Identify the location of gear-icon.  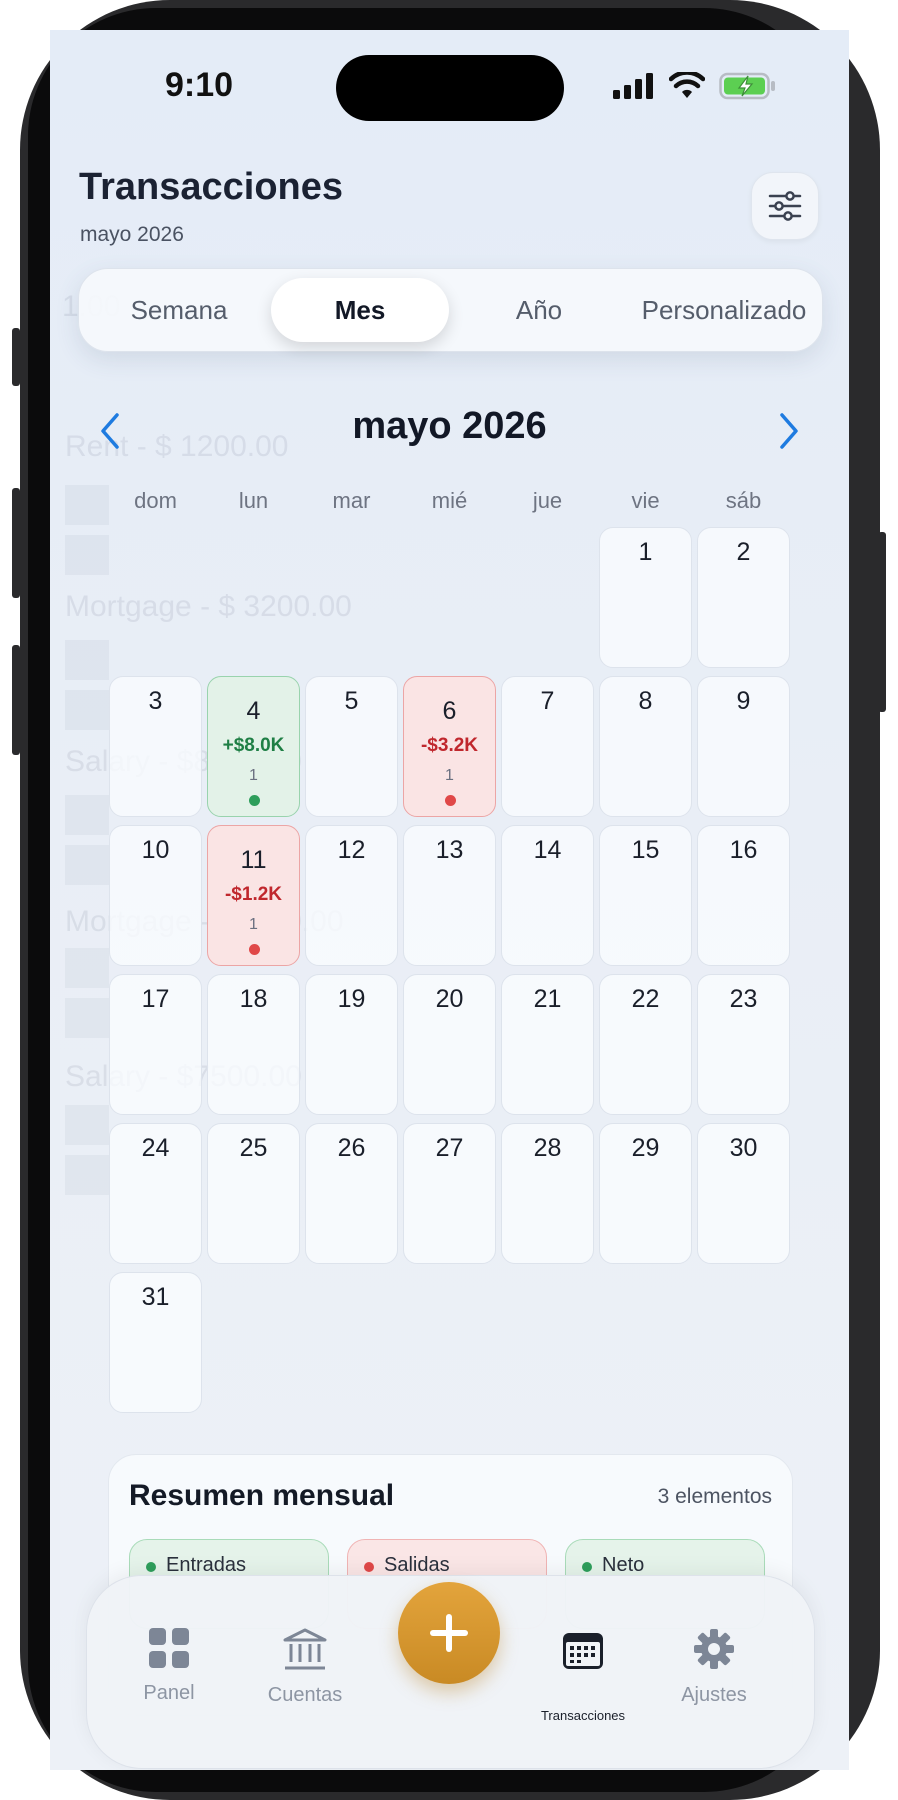
(714, 1649).